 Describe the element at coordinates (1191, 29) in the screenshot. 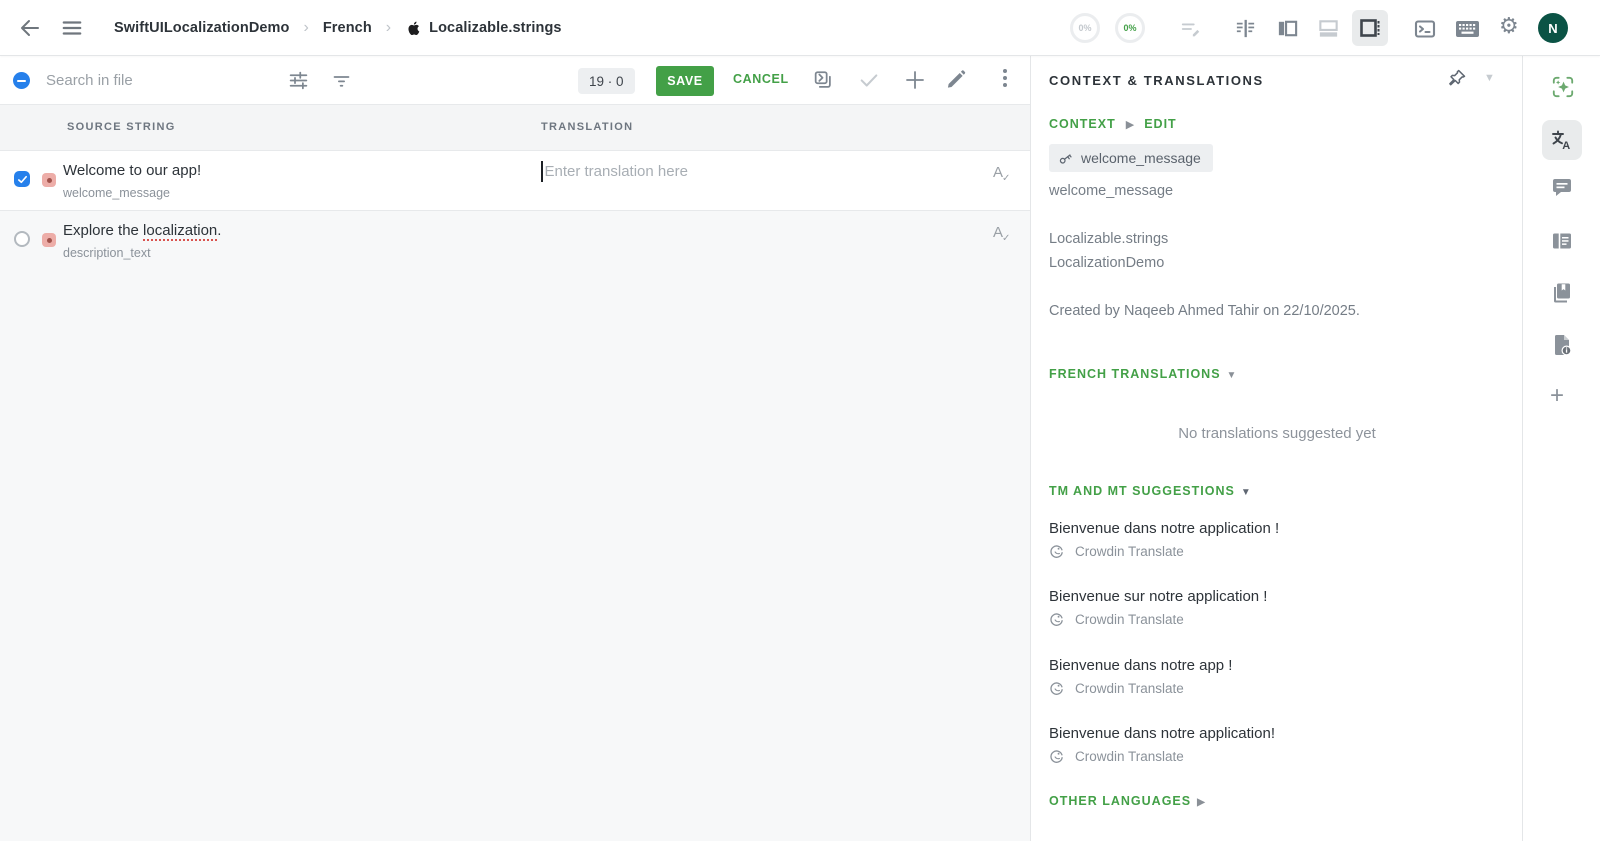

I see `notes-edit-icon` at that location.